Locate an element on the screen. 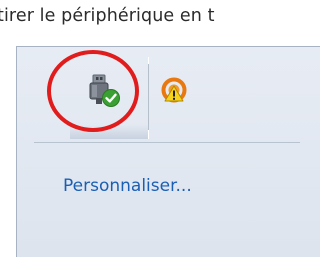 This screenshot has height=257, width=320. icon-separator is located at coordinates (148, 97).